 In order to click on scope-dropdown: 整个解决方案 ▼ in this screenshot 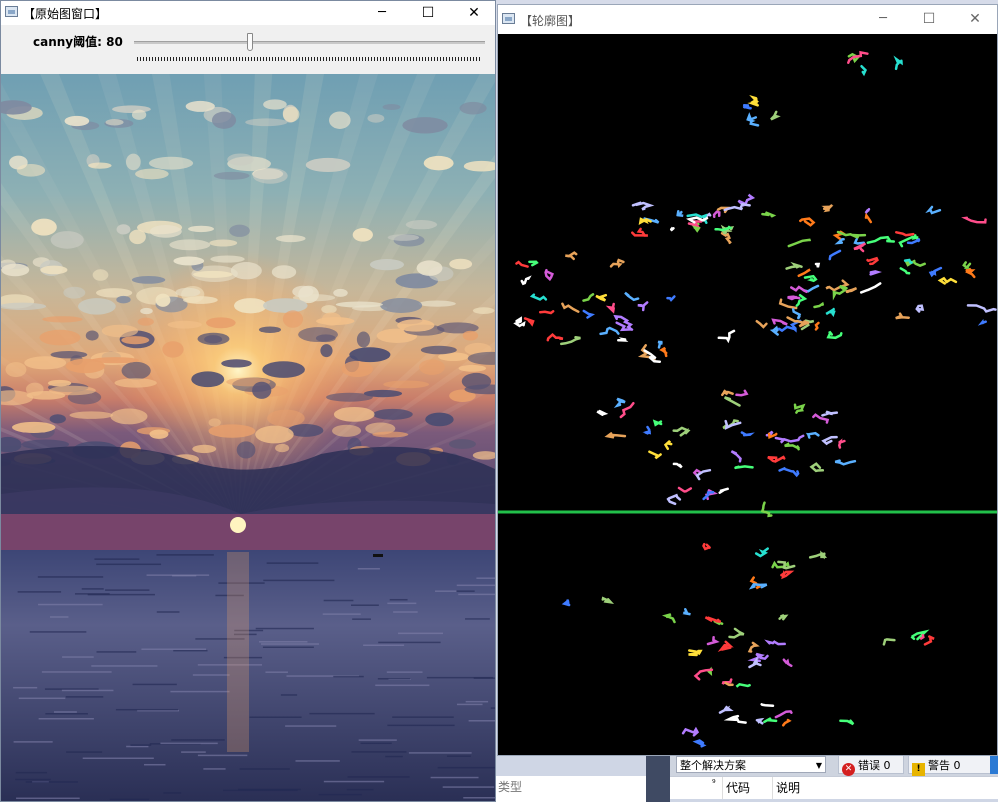, I will do `click(751, 764)`.